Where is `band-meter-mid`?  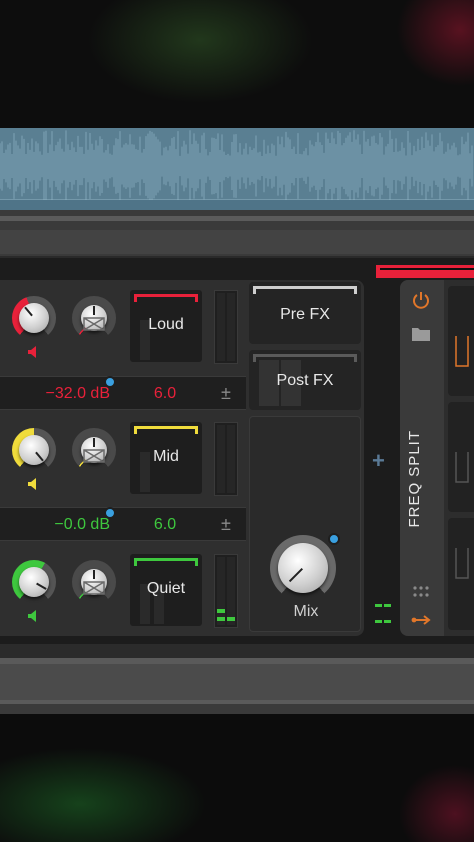
band-meter-mid is located at coordinates (226, 459).